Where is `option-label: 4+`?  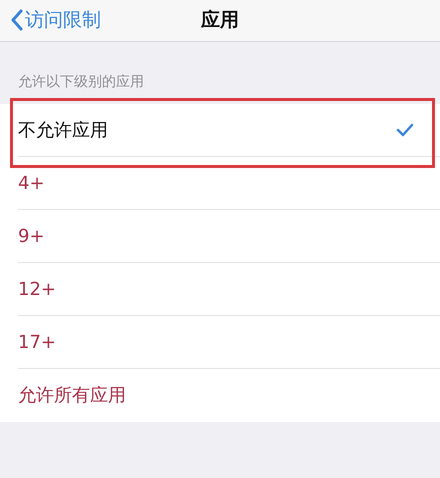
option-label: 4+ is located at coordinates (31, 184).